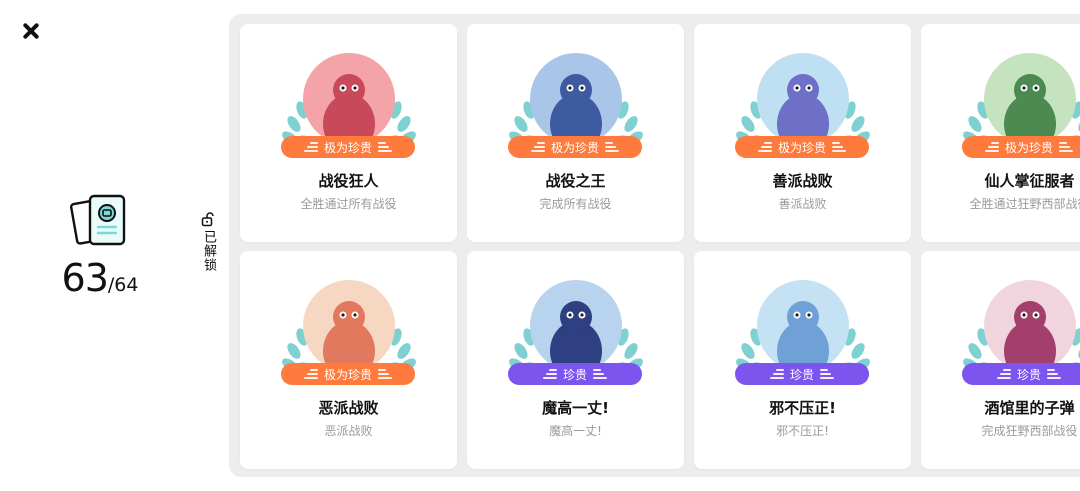  What do you see at coordinates (348, 408) in the screenshot?
I see `achievement-title: 恶派战败` at bounding box center [348, 408].